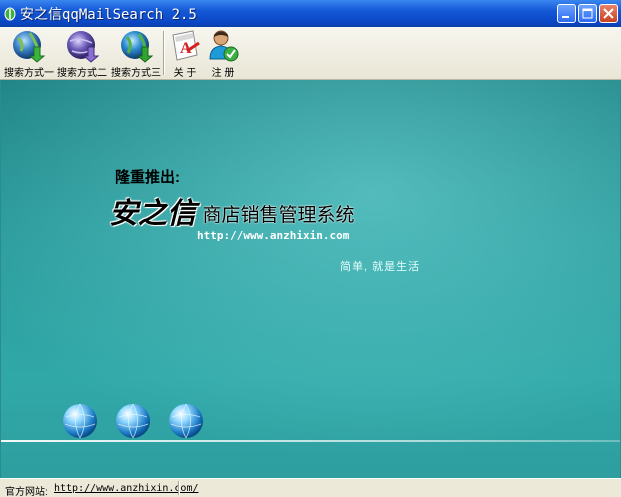 Image resolution: width=621 pixels, height=497 pixels. What do you see at coordinates (147, 177) in the screenshot?
I see `banner-subtitle: 隆重推出:` at bounding box center [147, 177].